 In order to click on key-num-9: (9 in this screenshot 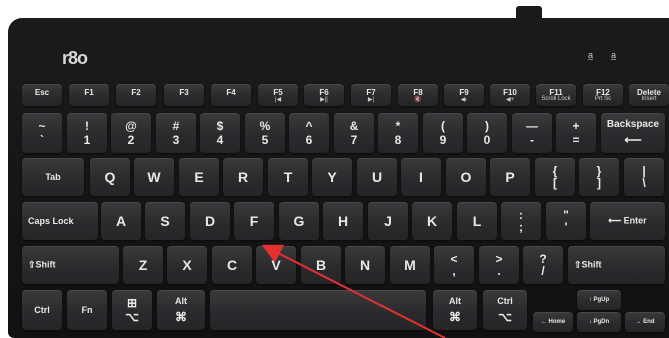, I will do `click(443, 133)`.